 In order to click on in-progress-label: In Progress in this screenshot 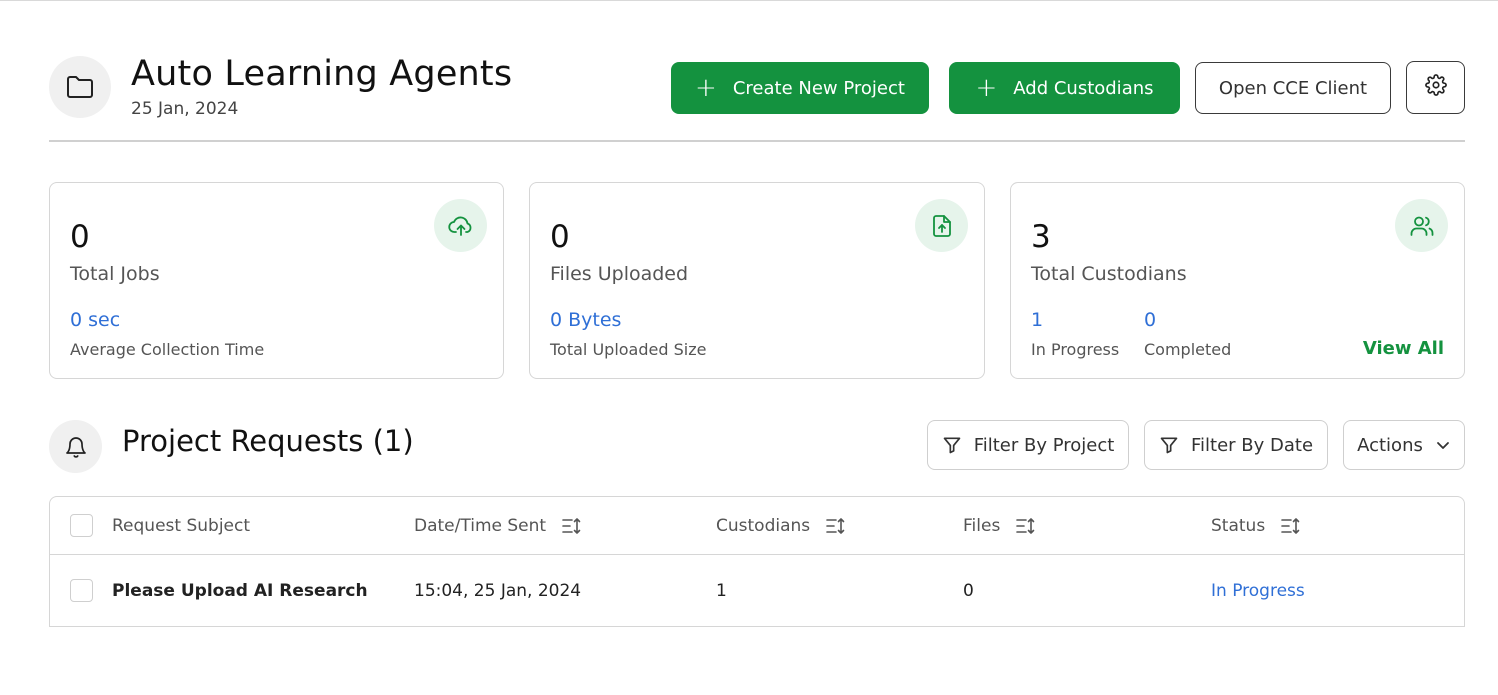, I will do `click(1075, 349)`.